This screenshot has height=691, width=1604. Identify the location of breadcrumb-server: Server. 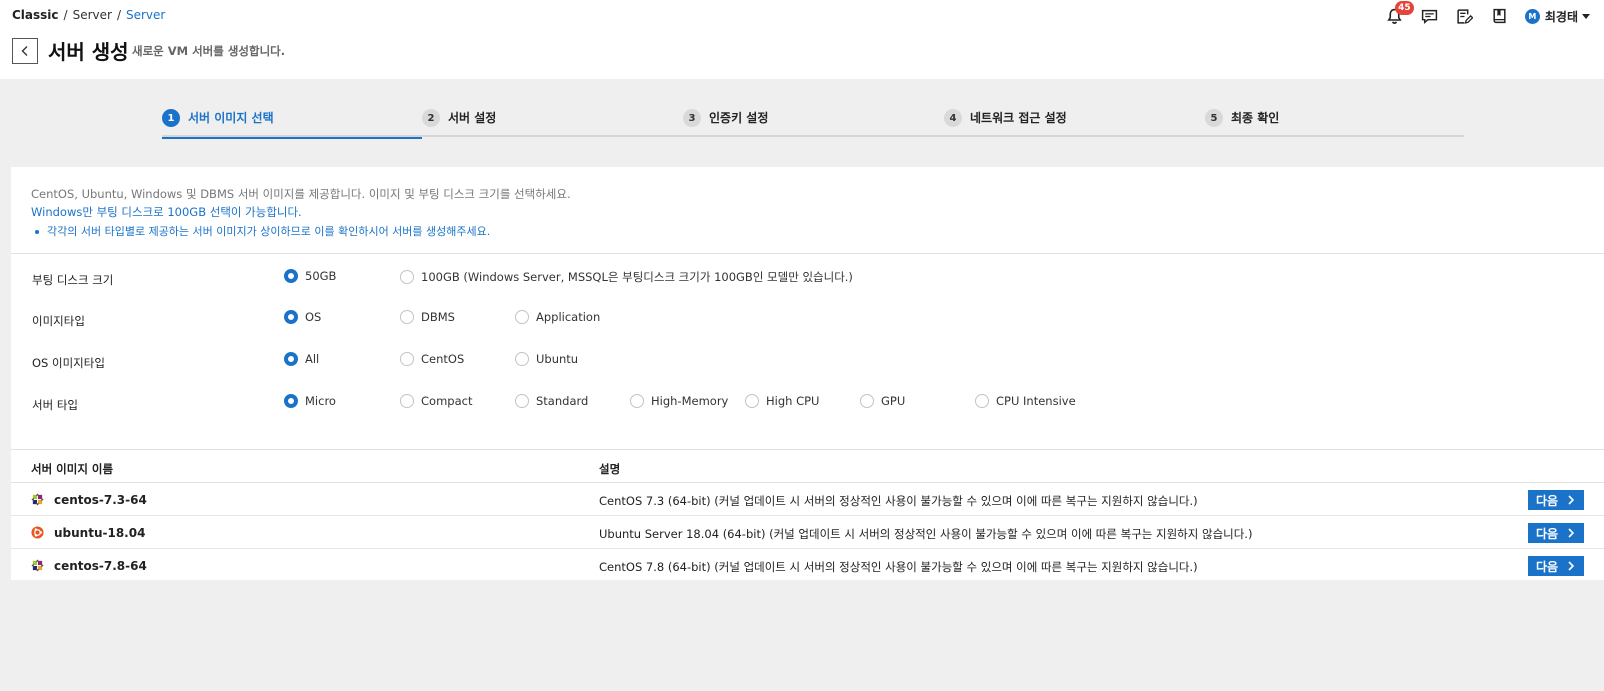
(92, 15).